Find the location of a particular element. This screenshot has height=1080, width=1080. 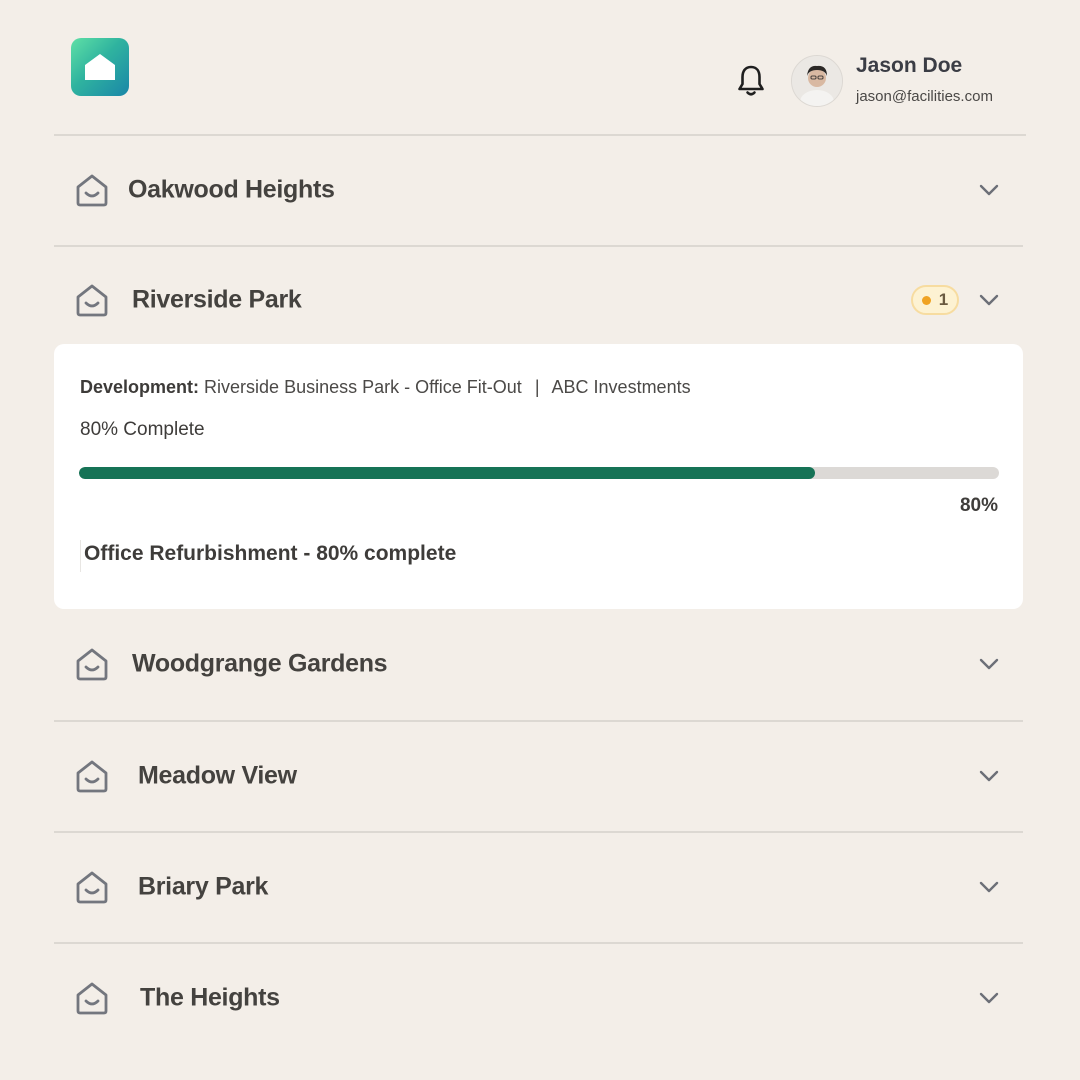

bell-icon is located at coordinates (751, 80).